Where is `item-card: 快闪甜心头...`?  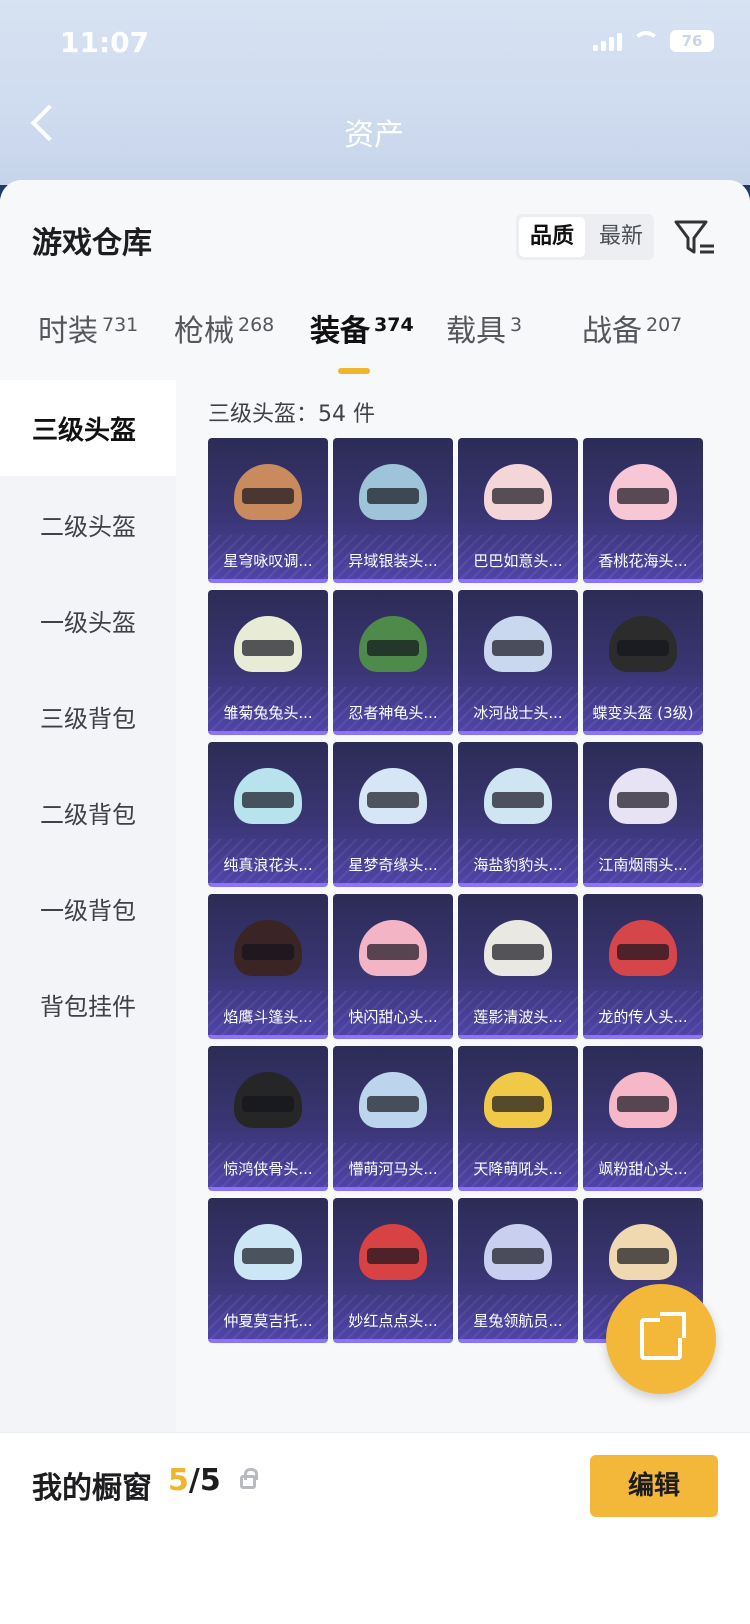 item-card: 快闪甜心头... is located at coordinates (393, 966).